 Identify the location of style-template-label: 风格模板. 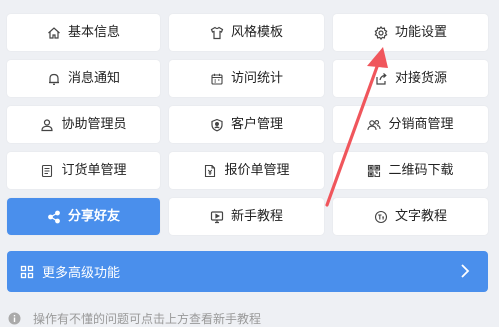
(256, 32).